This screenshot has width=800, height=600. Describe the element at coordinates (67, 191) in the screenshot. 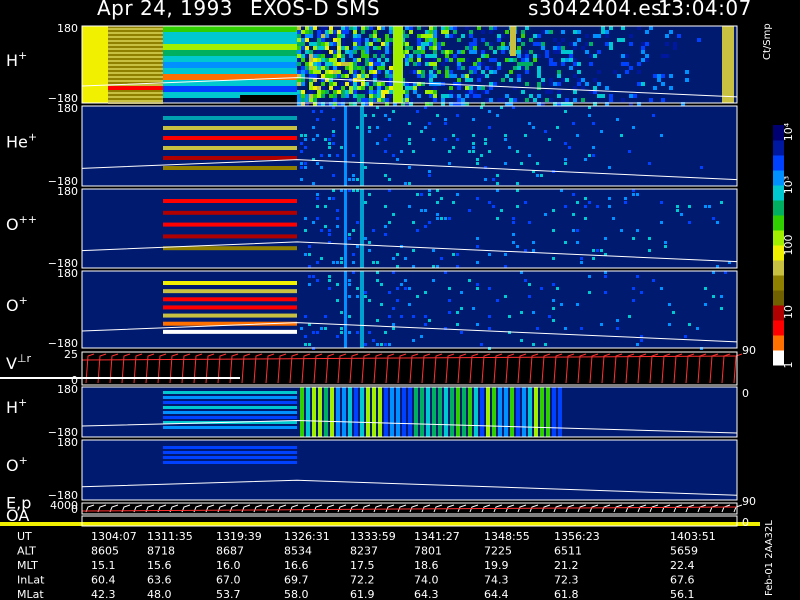

I see `y-tick-top: 180` at that location.